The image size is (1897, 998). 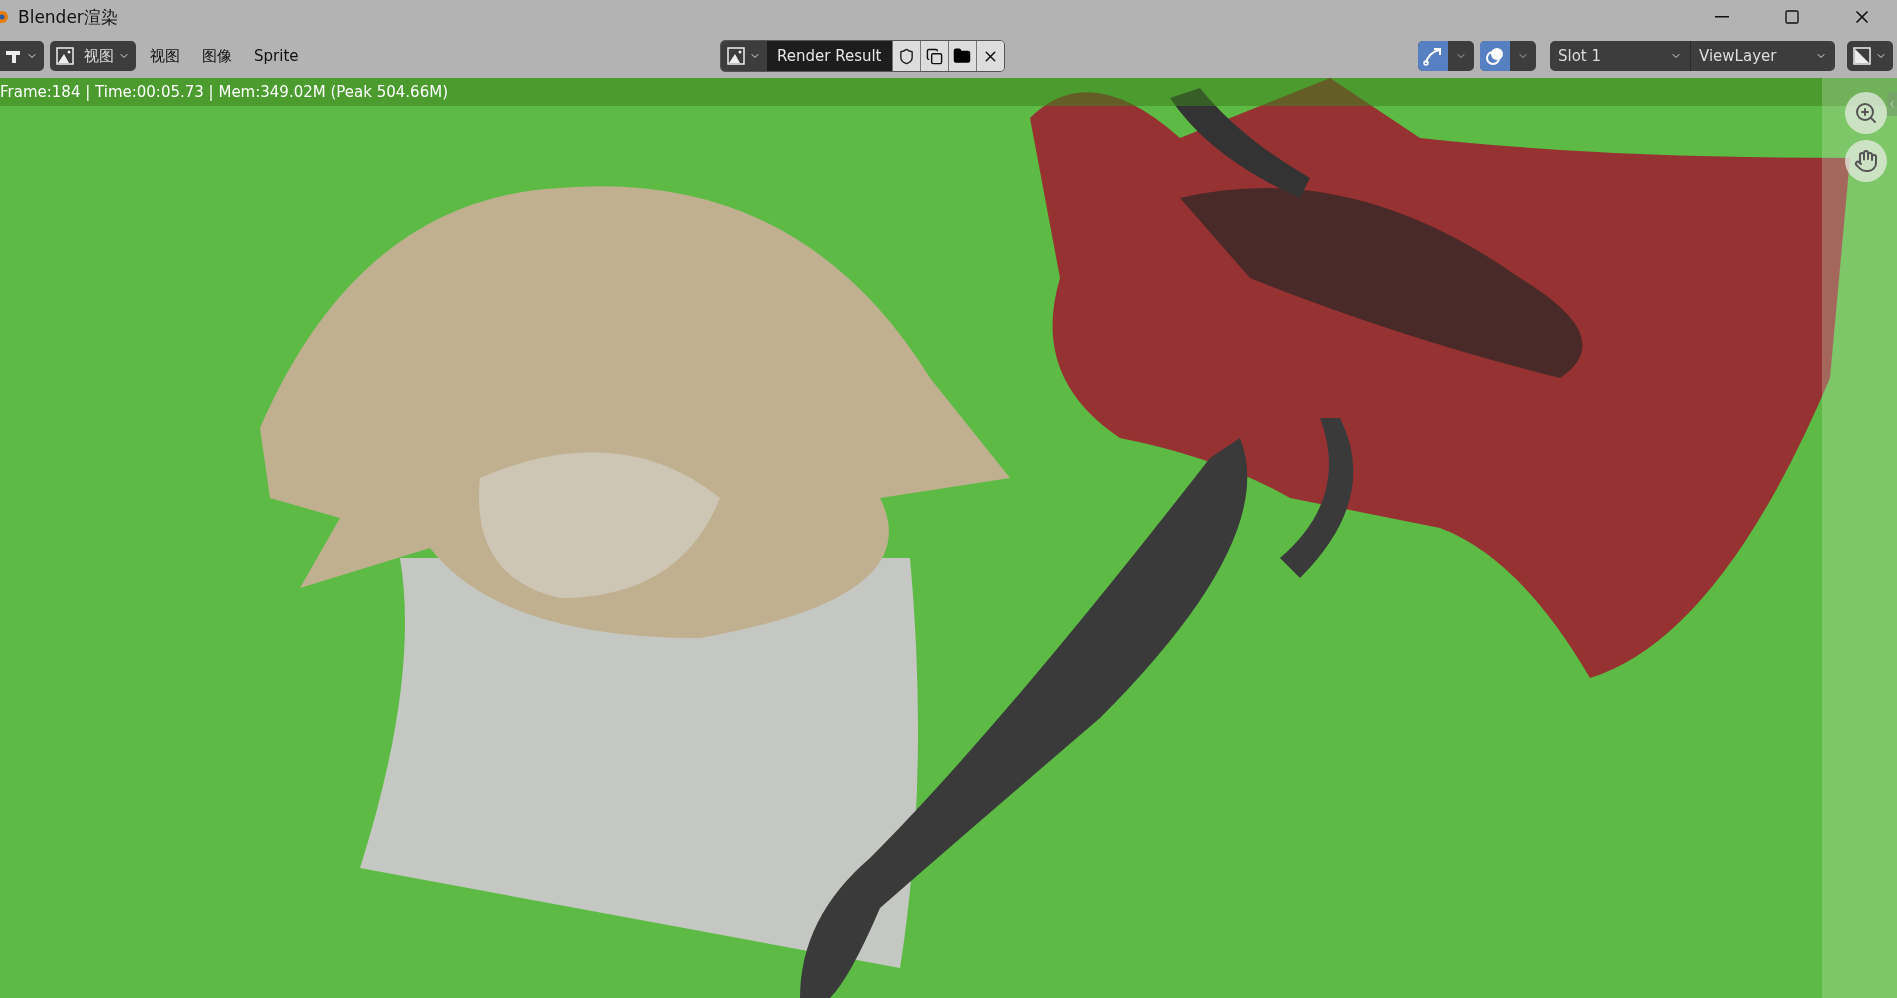 I want to click on overlay-icon, so click(x=1495, y=56).